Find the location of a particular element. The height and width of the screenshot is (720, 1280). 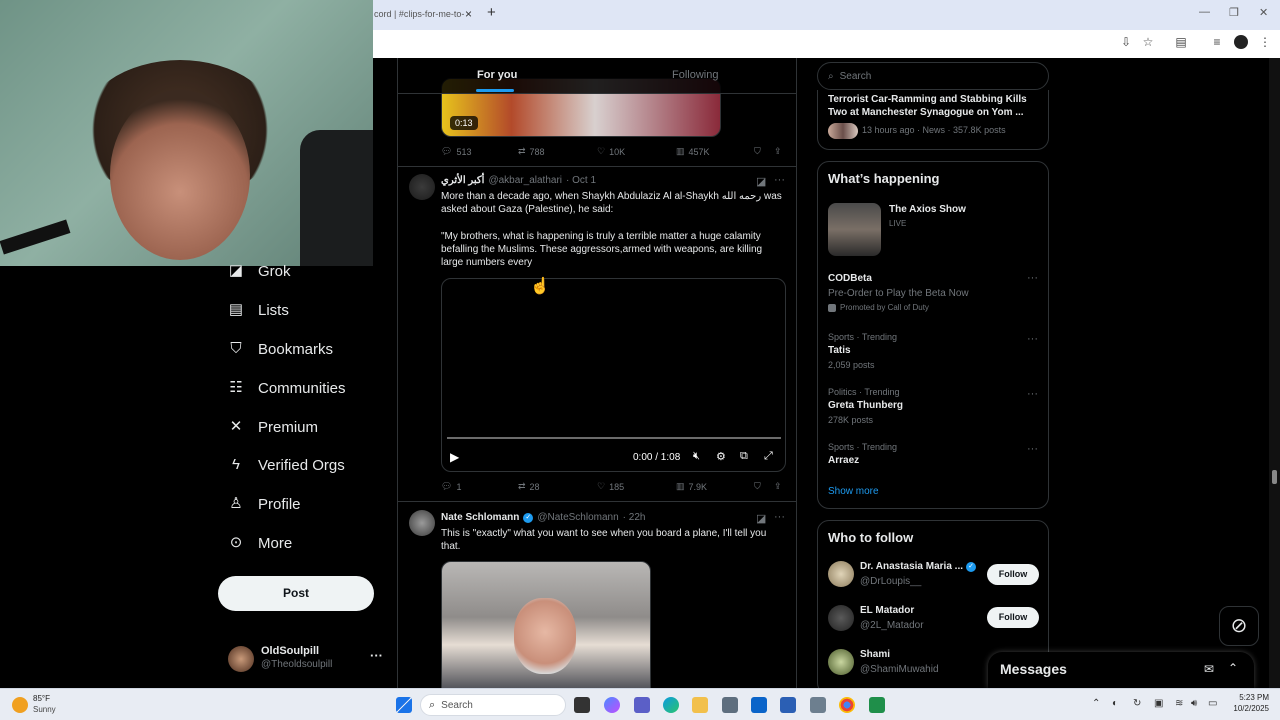

nav-item-more: ⊙ More is located at coordinates (260, 543).